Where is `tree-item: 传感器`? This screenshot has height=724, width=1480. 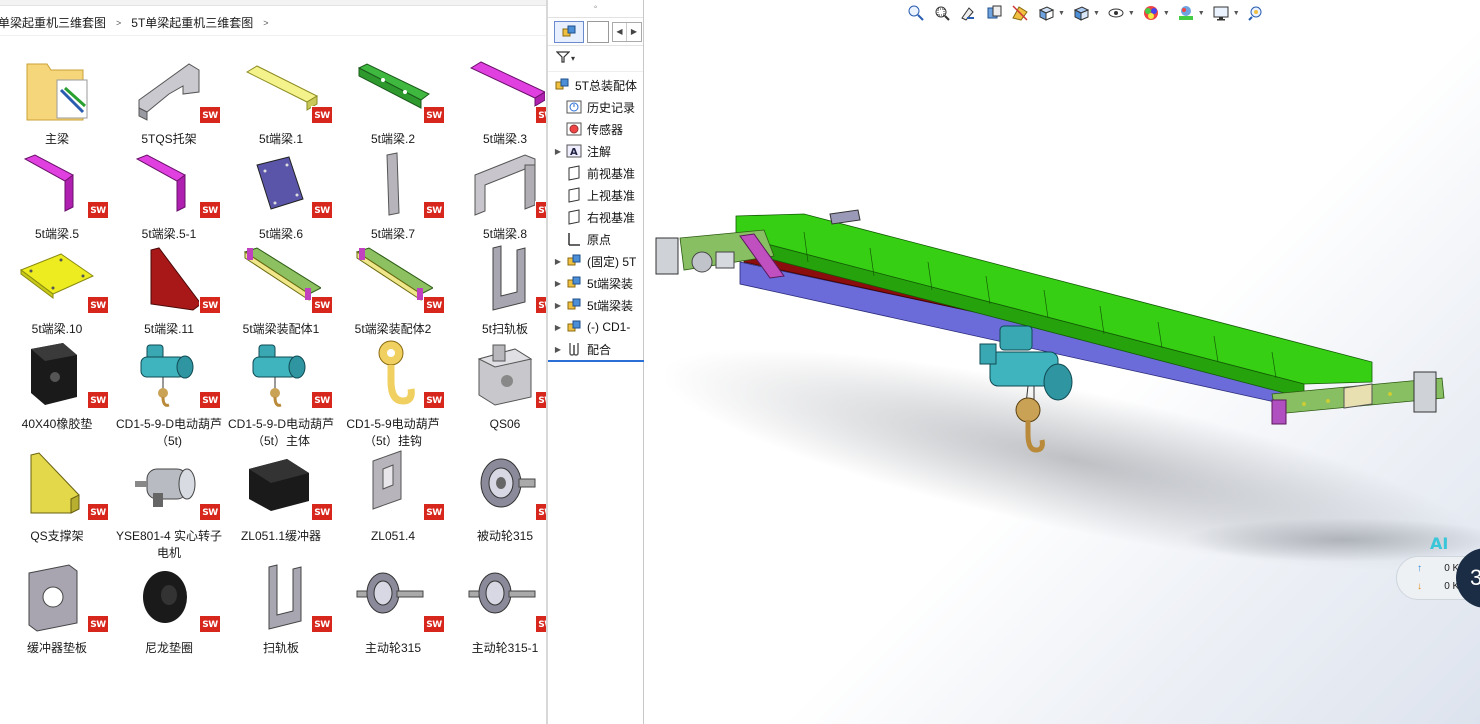 tree-item: 传感器 is located at coordinates (595, 129).